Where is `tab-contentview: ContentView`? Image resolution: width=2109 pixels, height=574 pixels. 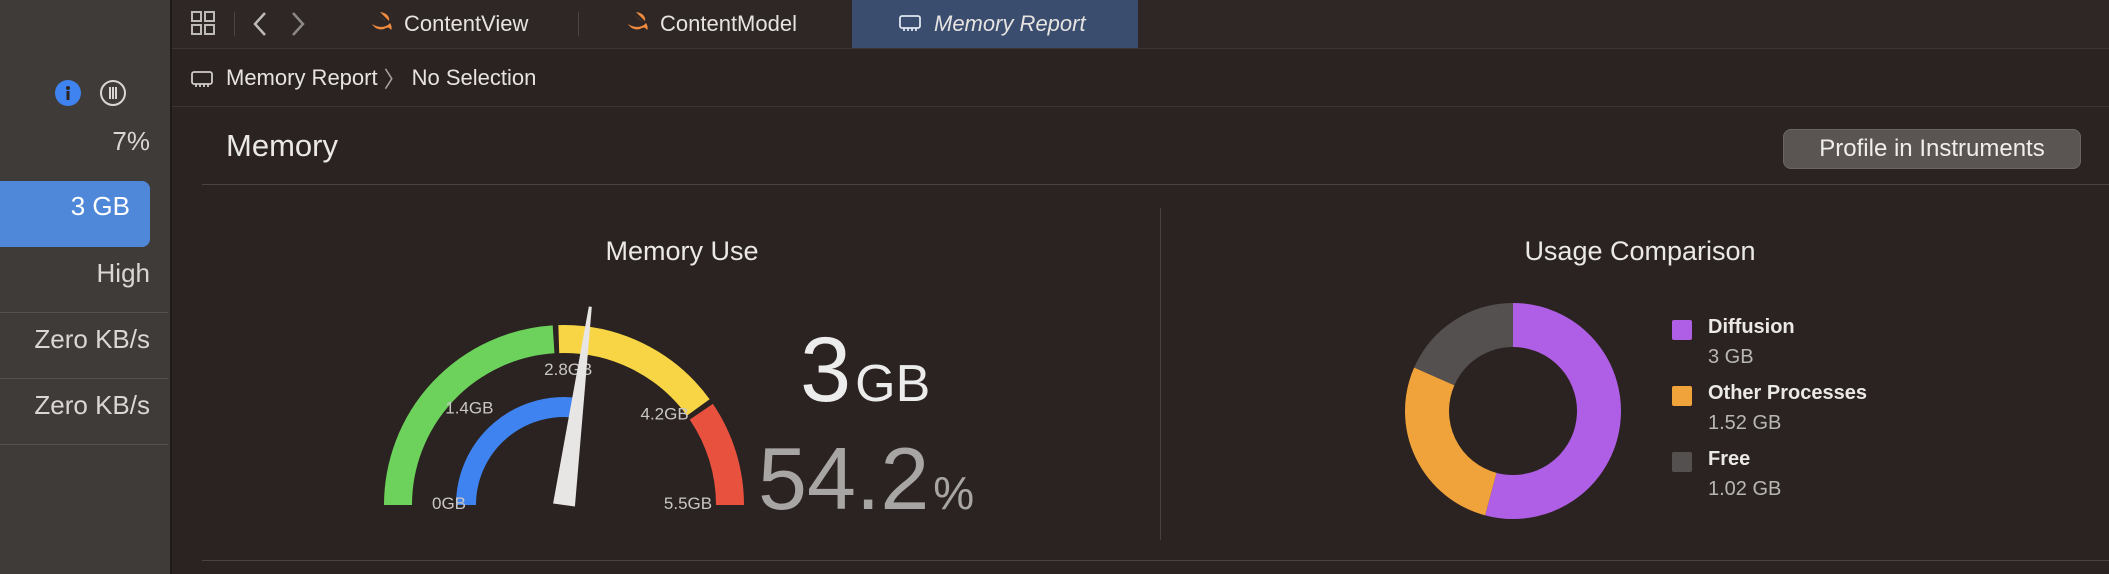
tab-contentview: ContentView is located at coordinates (490, 24).